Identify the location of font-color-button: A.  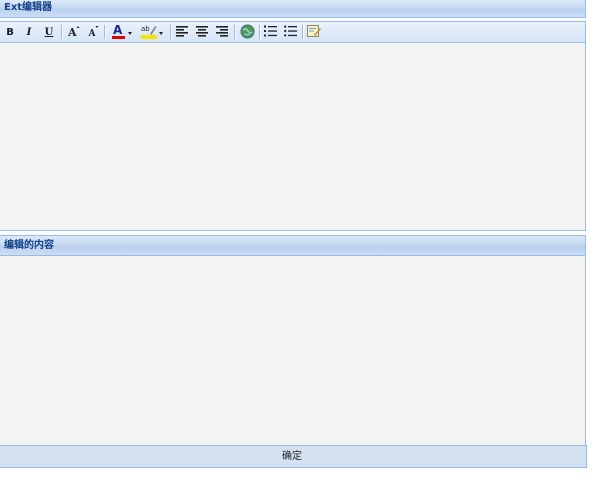
(121, 32).